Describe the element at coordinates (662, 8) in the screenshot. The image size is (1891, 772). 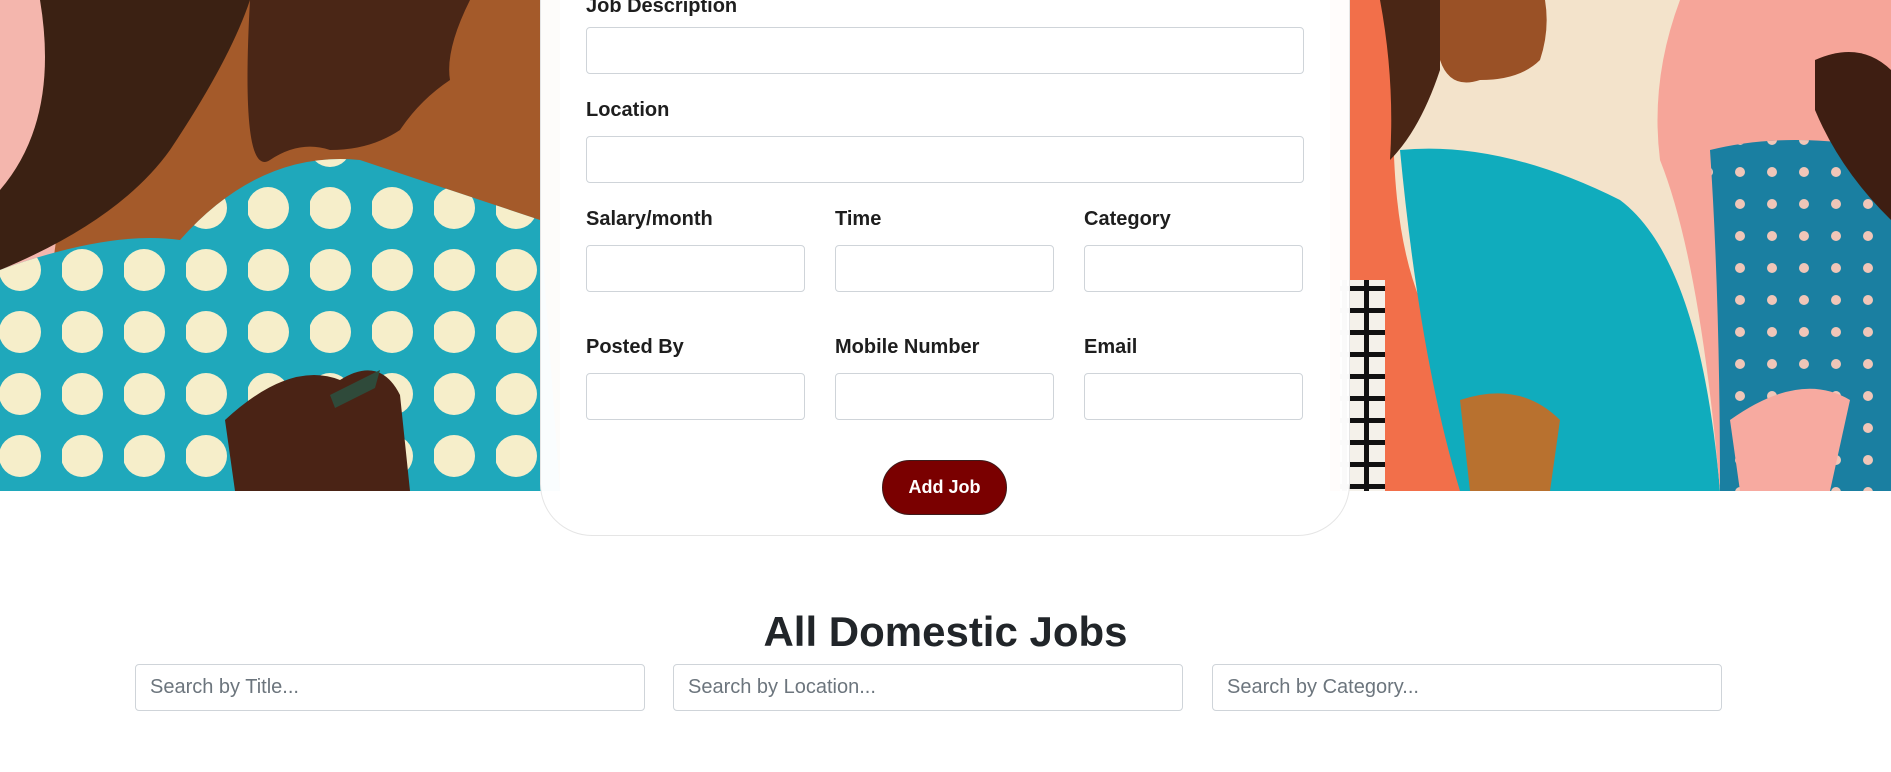
I see `job-description-label: Job Description` at that location.